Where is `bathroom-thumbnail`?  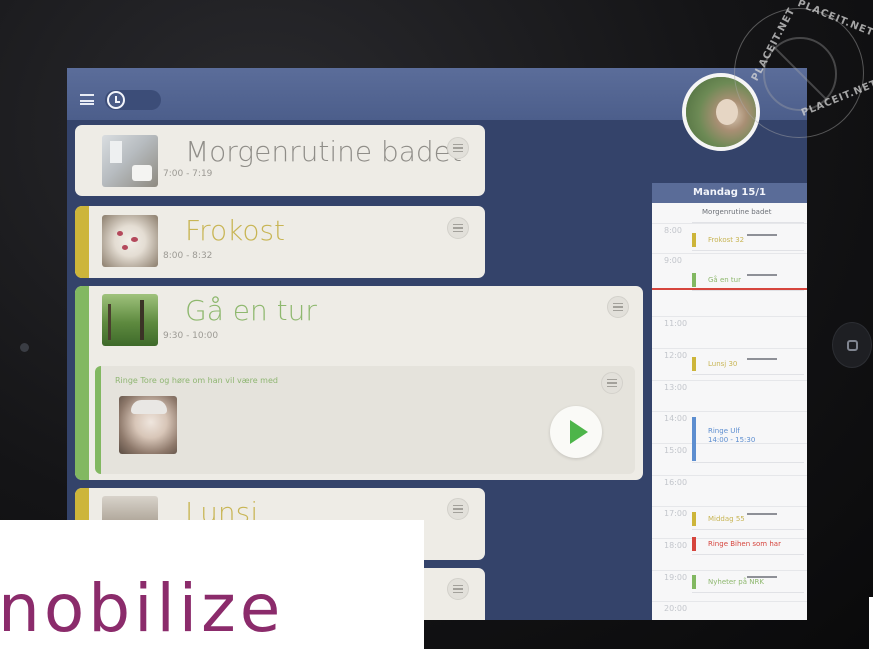
bathroom-thumbnail is located at coordinates (130, 161).